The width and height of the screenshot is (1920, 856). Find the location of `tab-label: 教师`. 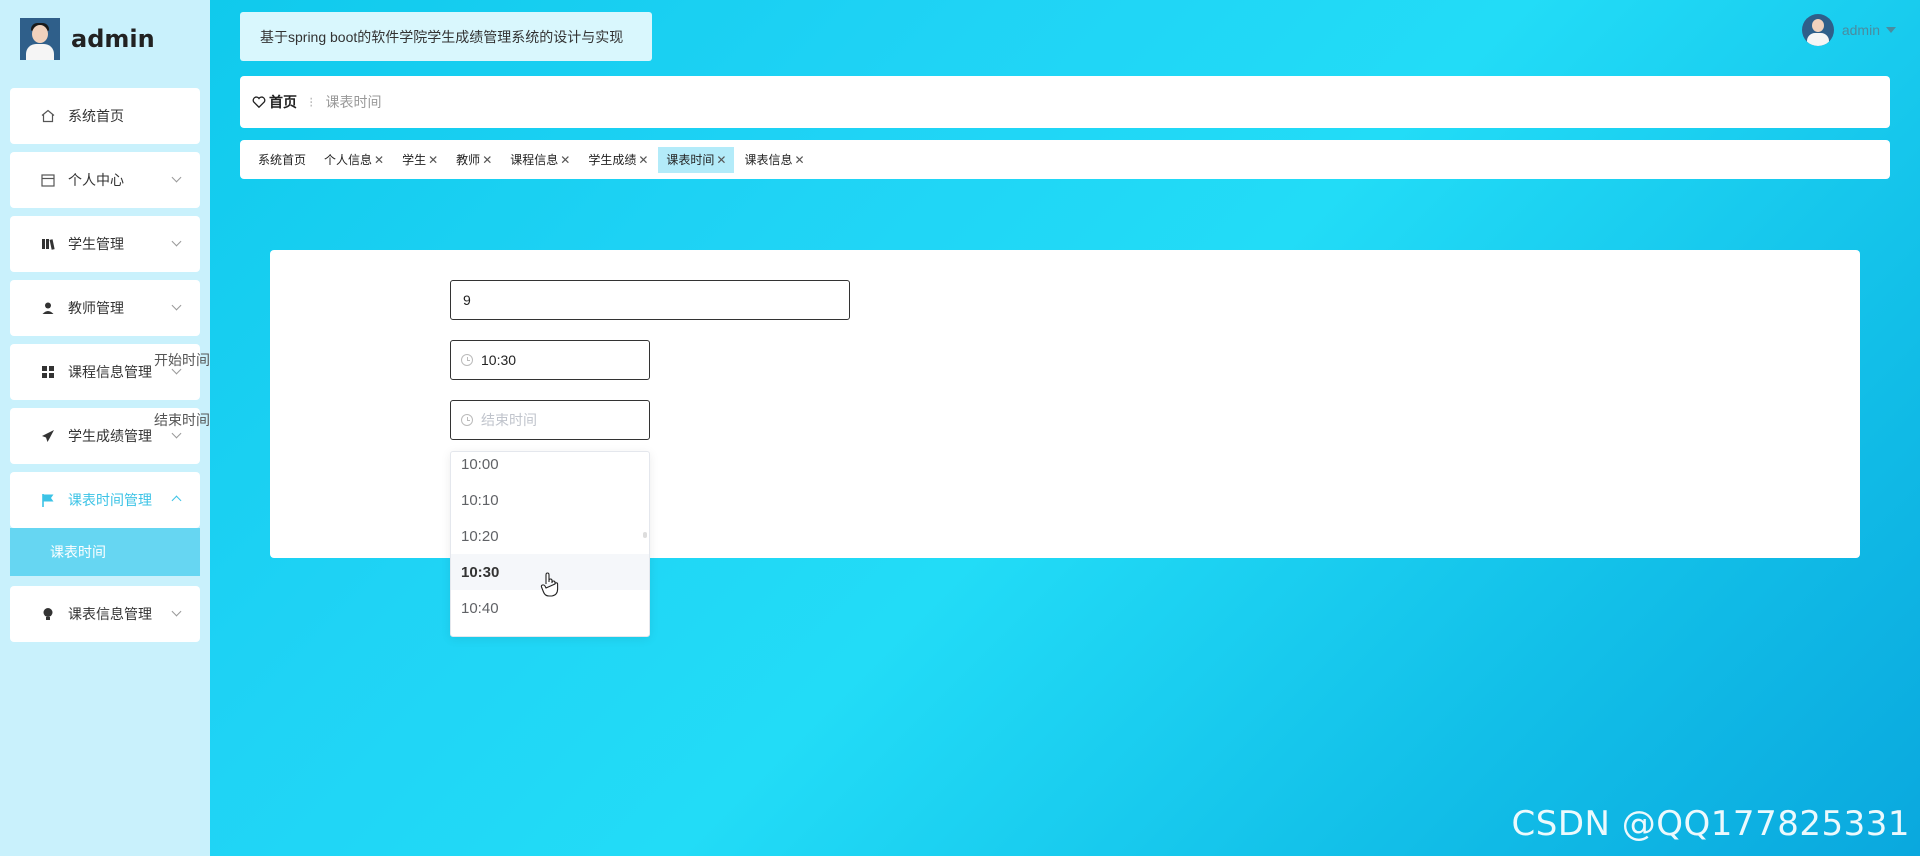

tab-label: 教师 is located at coordinates (468, 160).